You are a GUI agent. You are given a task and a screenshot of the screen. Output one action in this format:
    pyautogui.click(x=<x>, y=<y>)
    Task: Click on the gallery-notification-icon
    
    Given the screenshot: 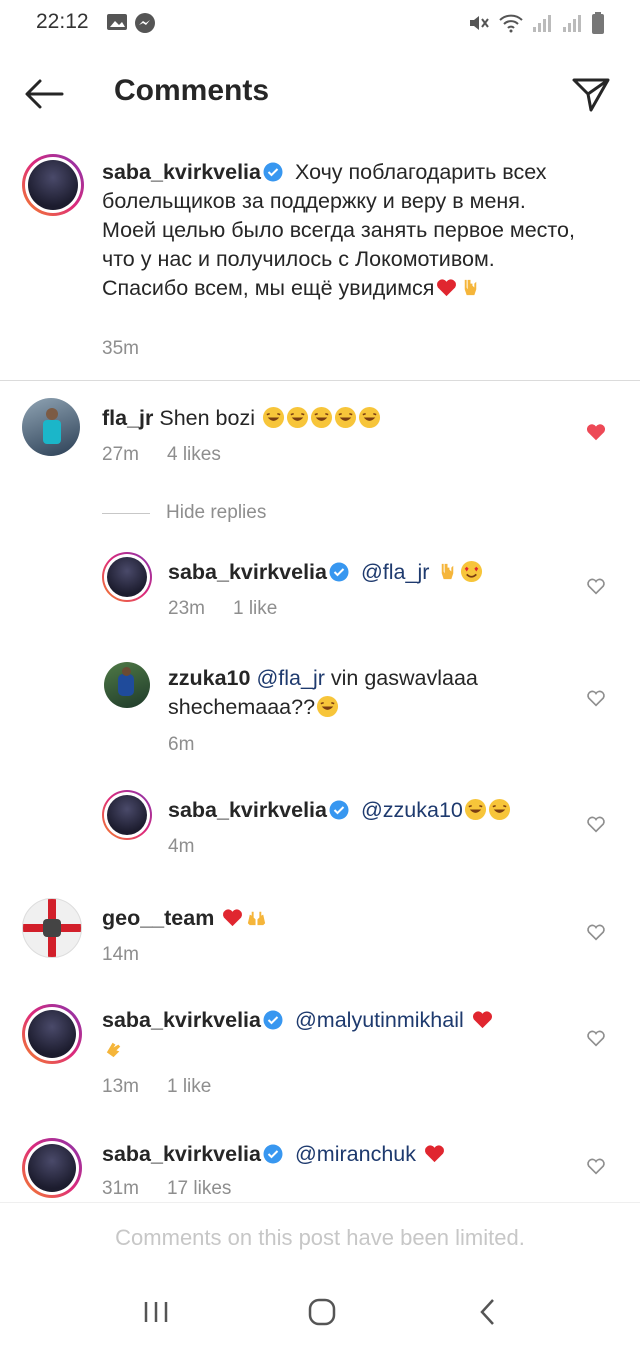 What is the action you would take?
    pyautogui.click(x=117, y=22)
    